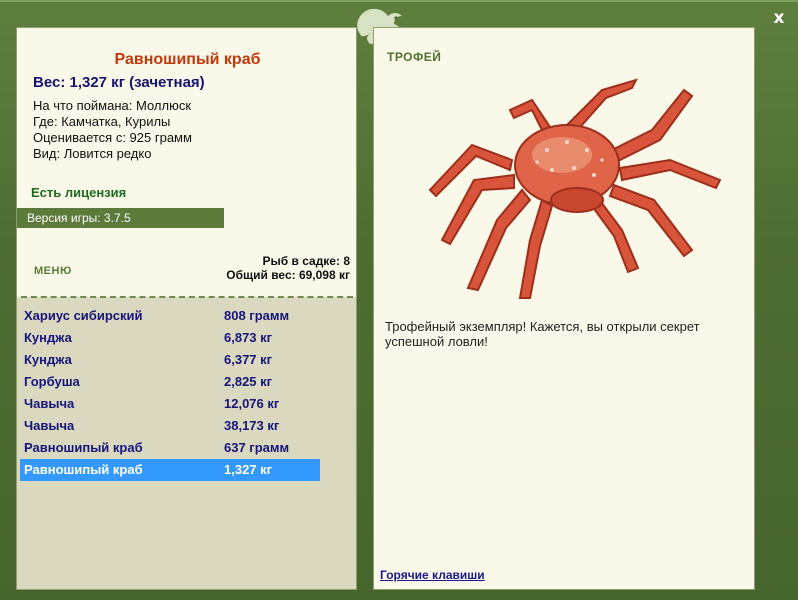 The image size is (798, 600). What do you see at coordinates (83, 315) in the screenshot?
I see `catch-name: Хариус сибирский` at bounding box center [83, 315].